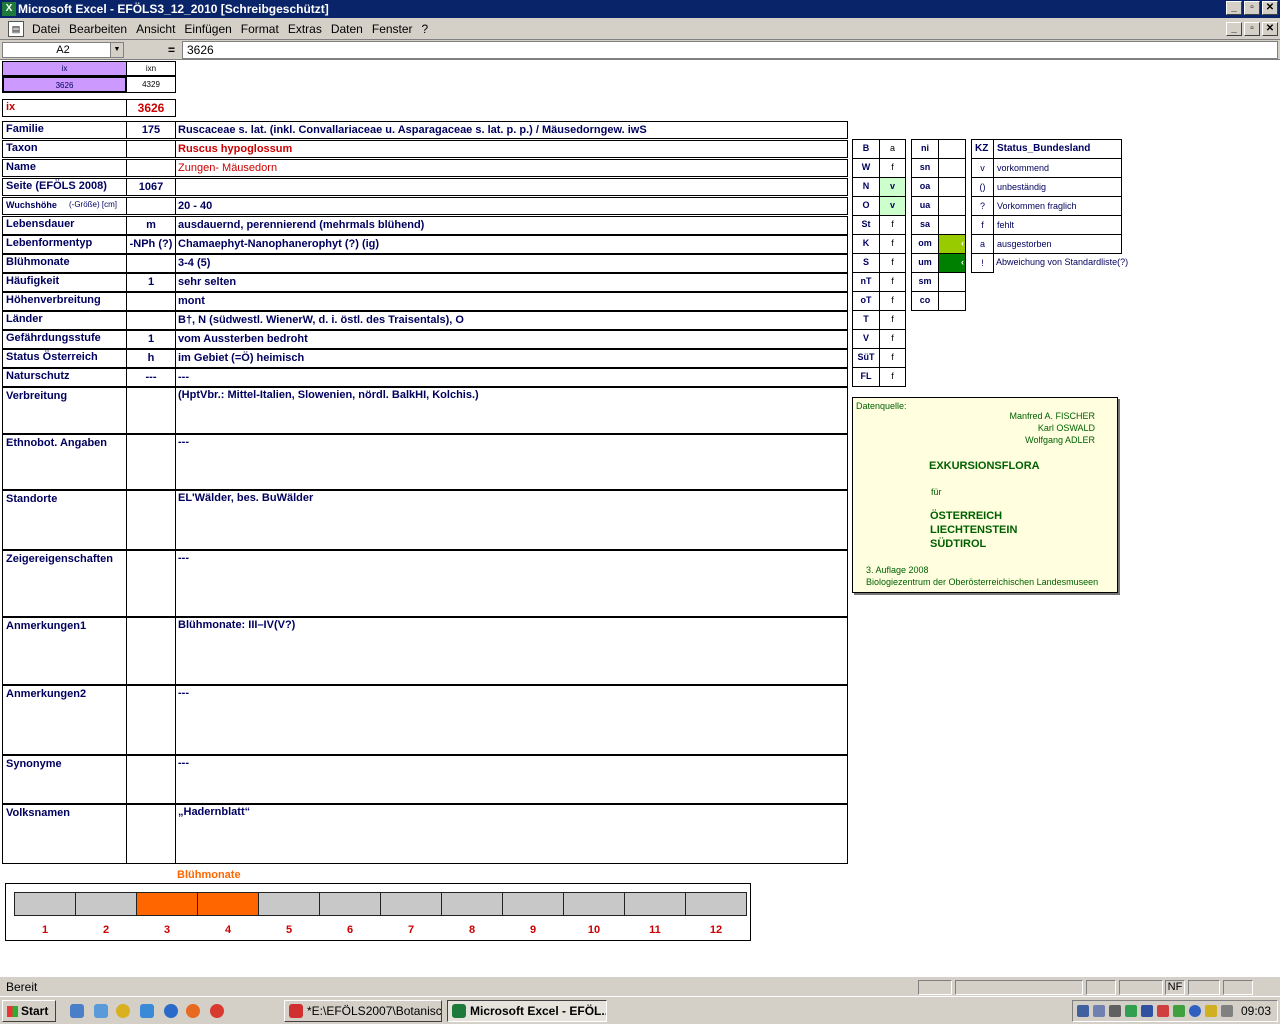 This screenshot has height=1024, width=1280. What do you see at coordinates (217, 1011) in the screenshot?
I see `chrome-icon` at bounding box center [217, 1011].